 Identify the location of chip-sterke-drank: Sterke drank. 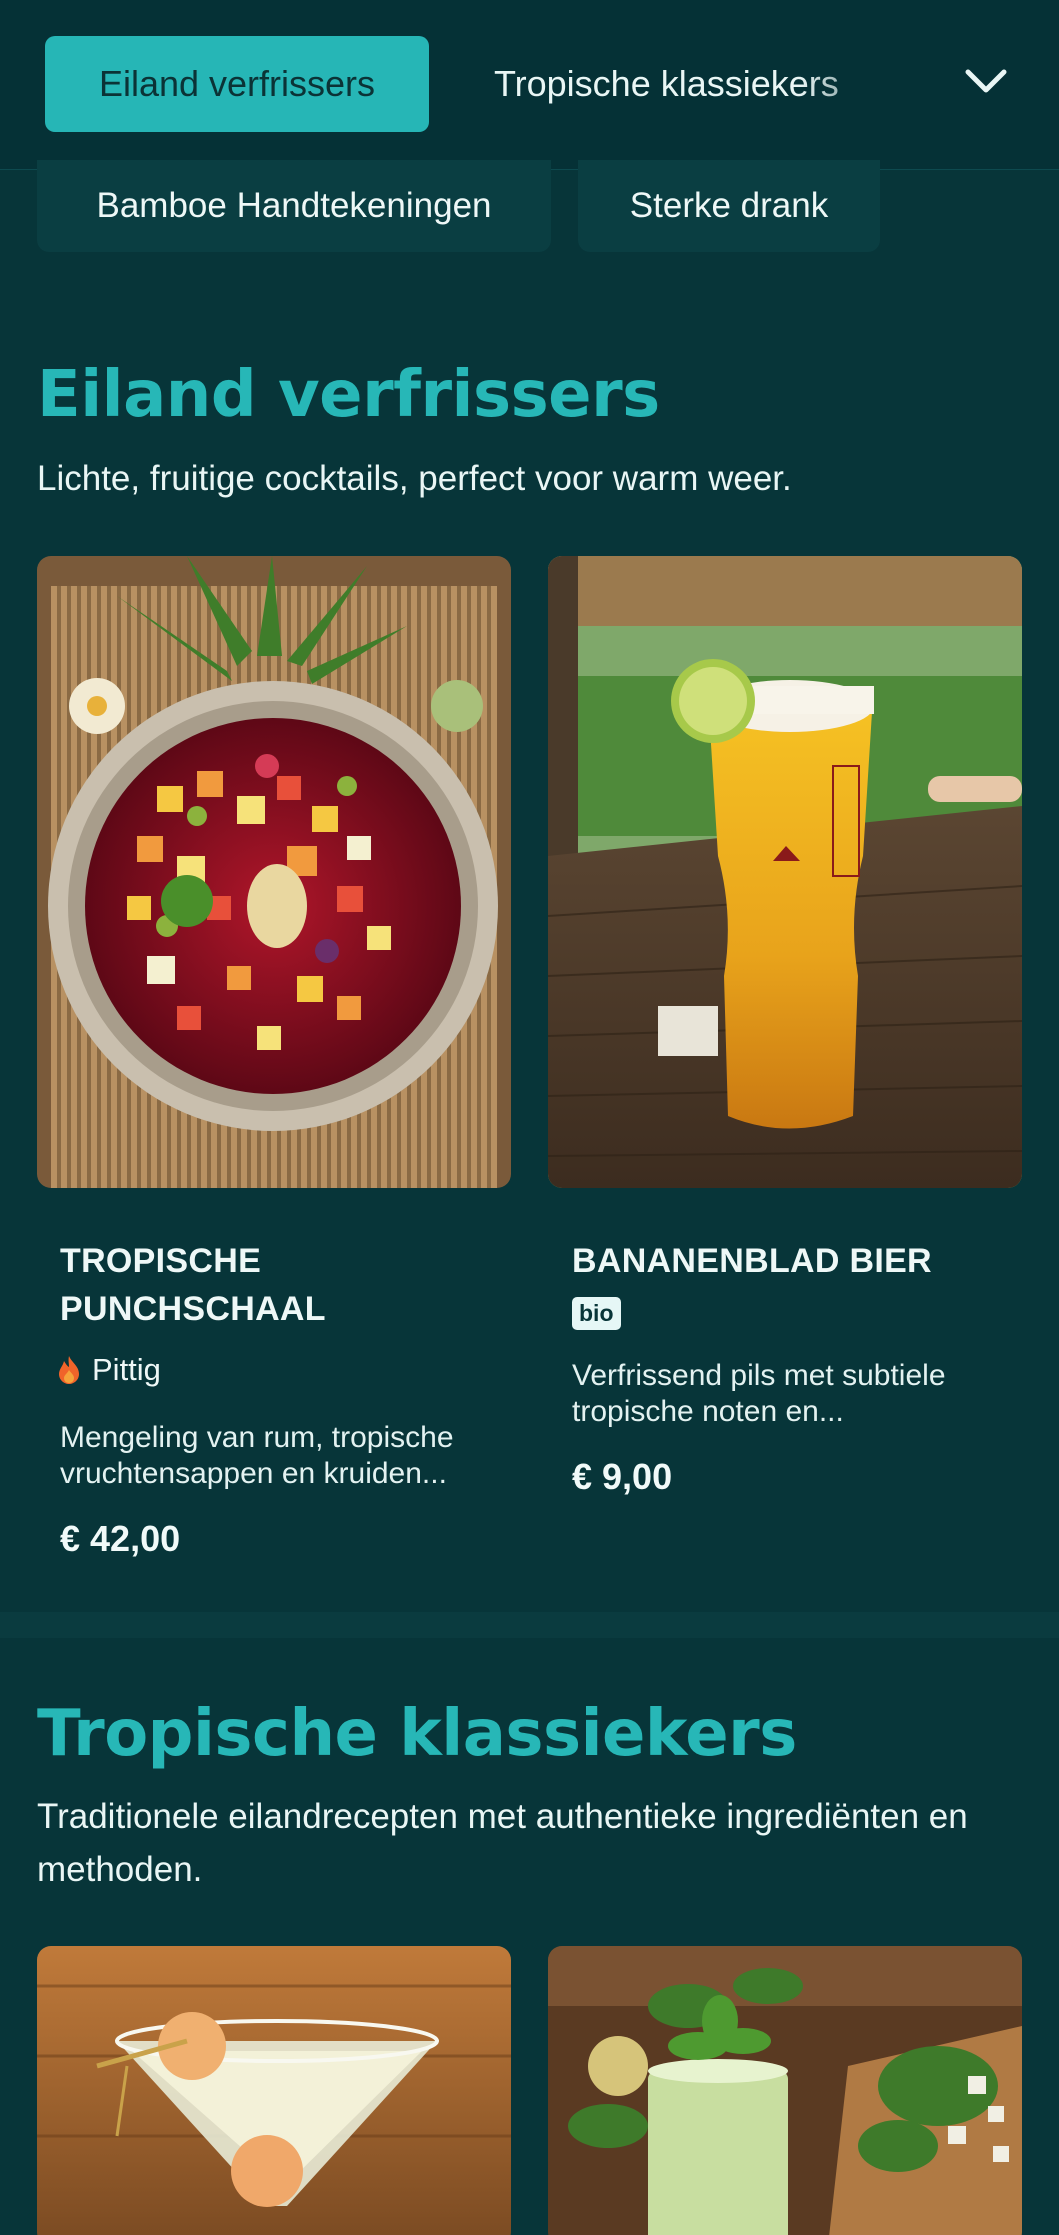
(729, 206).